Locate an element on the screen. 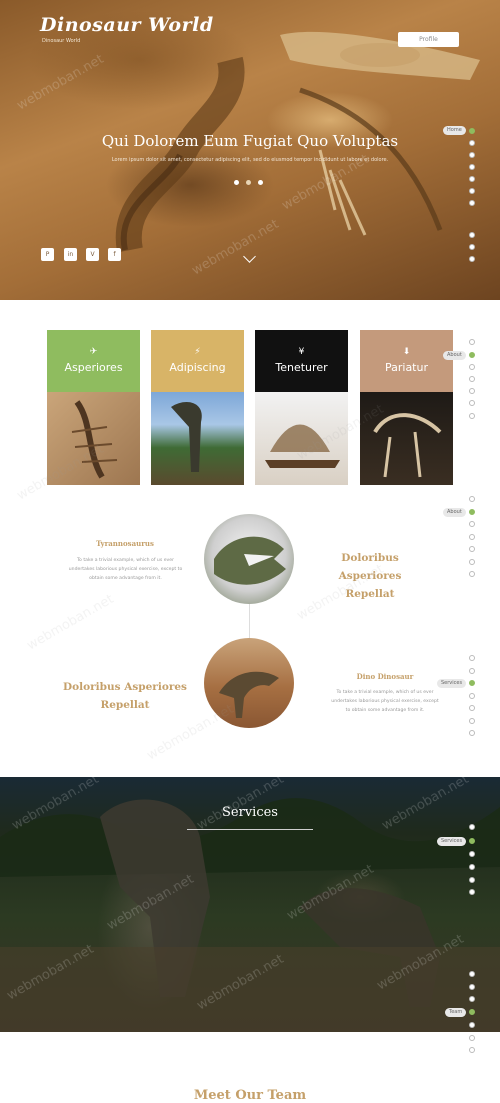 This screenshot has height=1103, width=500. services-title: Services is located at coordinates (250, 812).